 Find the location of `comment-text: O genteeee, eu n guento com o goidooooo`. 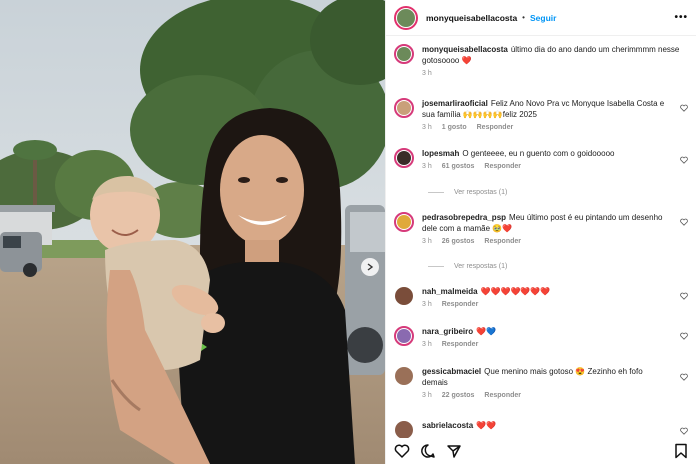

comment-text: O genteeee, eu n guento com o goidooooo is located at coordinates (538, 153).